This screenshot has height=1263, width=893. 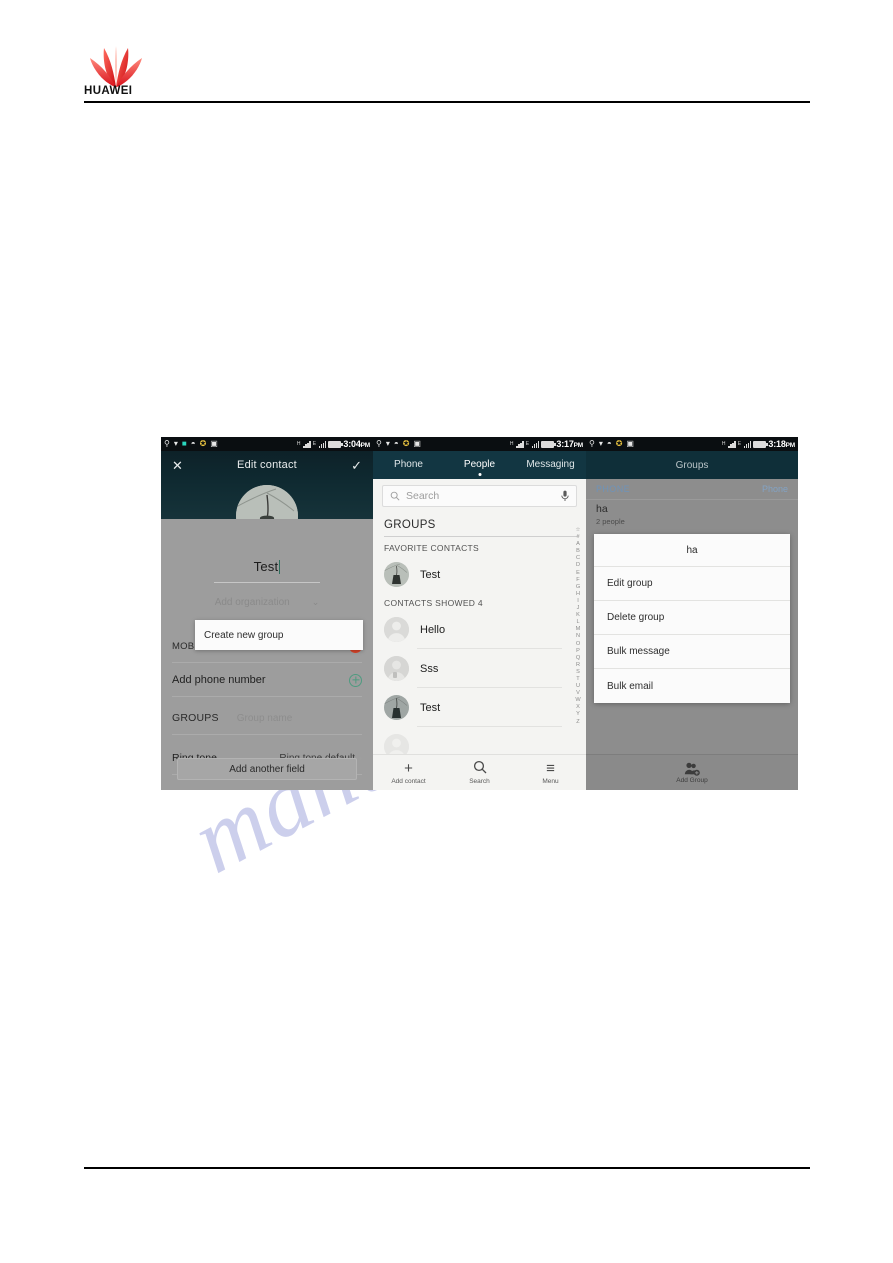 What do you see at coordinates (610, 515) in the screenshot?
I see `group-list-item: ha 2 people` at bounding box center [610, 515].